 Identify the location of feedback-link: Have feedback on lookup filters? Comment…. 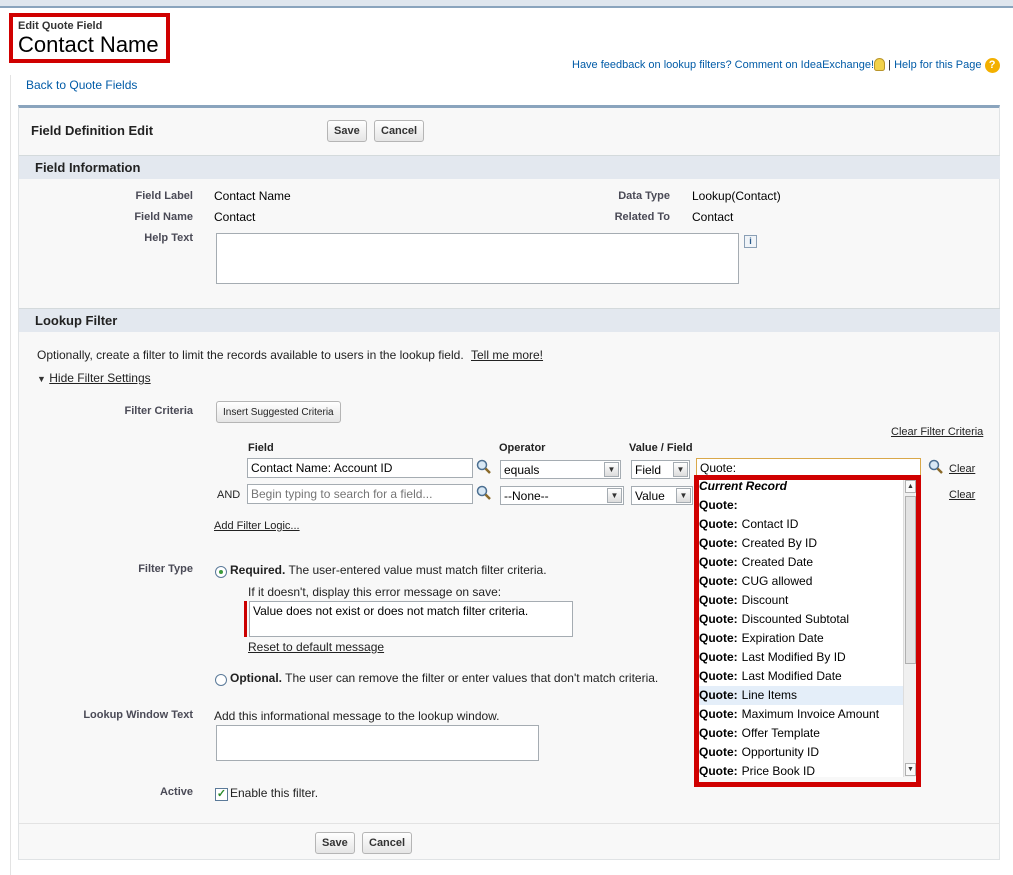
(723, 65).